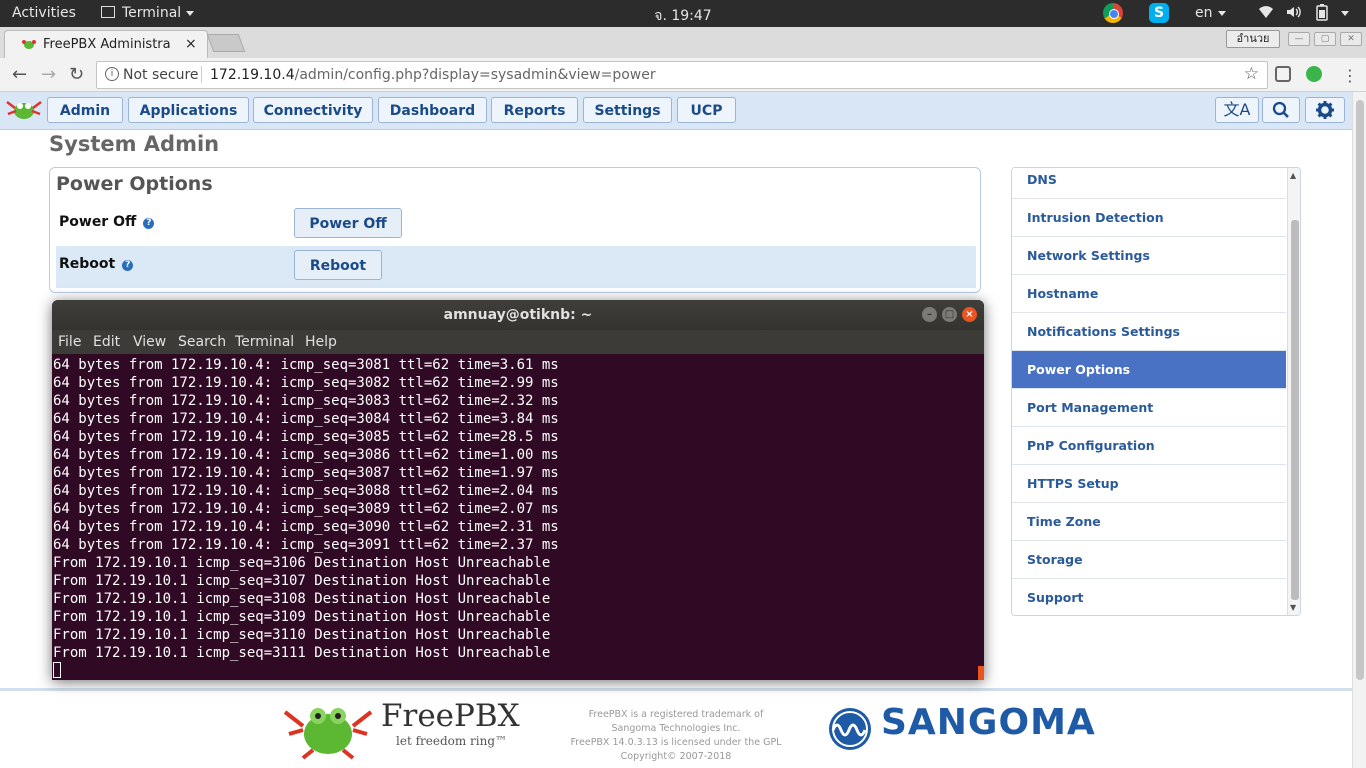 The image size is (1366, 768). What do you see at coordinates (1325, 39) in the screenshot?
I see `maximize-window-icon: ▢` at bounding box center [1325, 39].